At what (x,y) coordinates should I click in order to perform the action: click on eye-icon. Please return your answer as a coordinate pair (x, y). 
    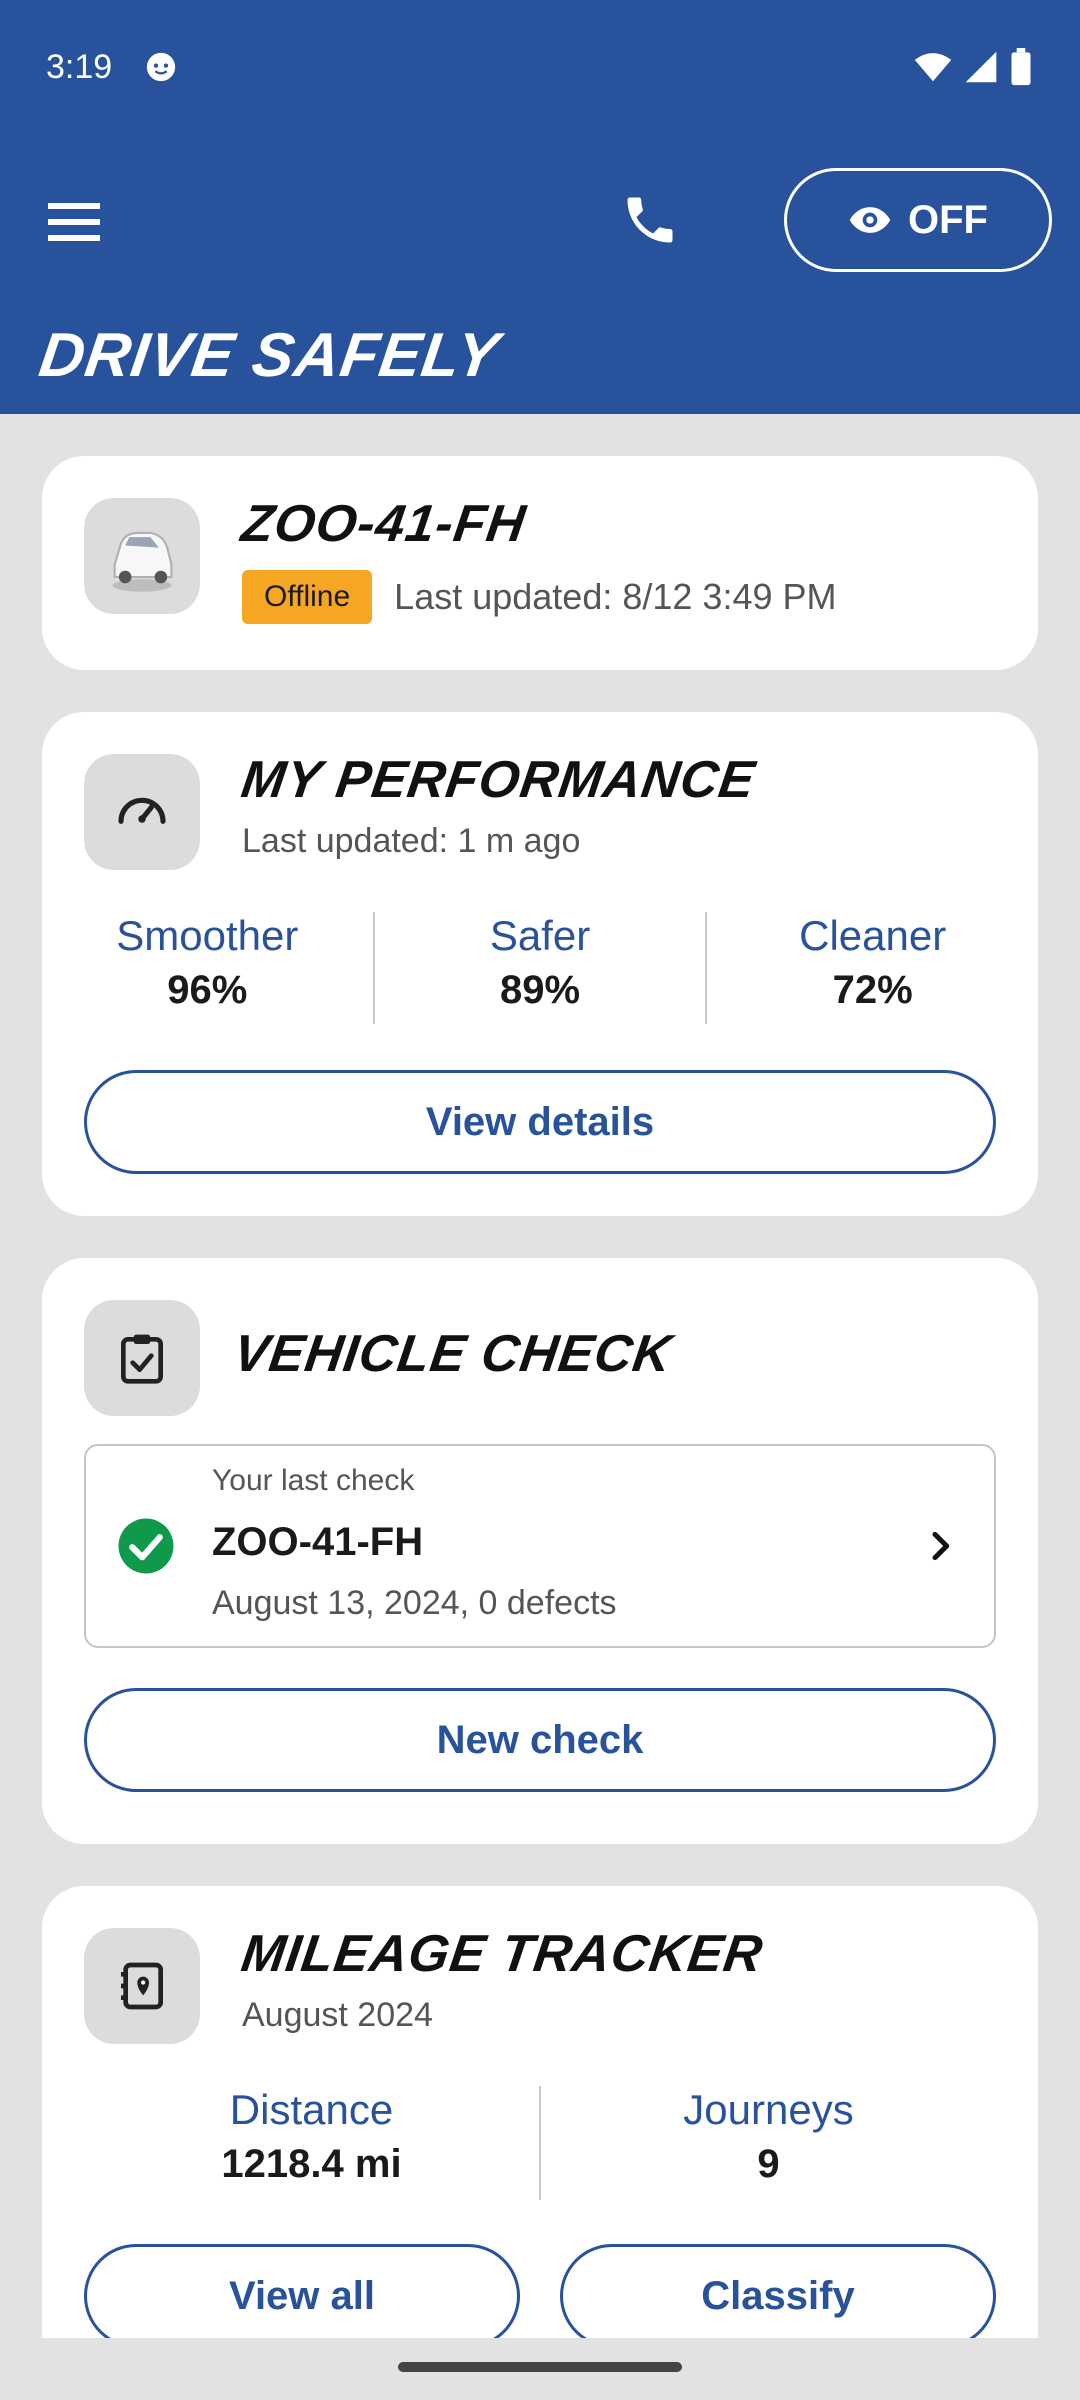
    Looking at the image, I should click on (870, 220).